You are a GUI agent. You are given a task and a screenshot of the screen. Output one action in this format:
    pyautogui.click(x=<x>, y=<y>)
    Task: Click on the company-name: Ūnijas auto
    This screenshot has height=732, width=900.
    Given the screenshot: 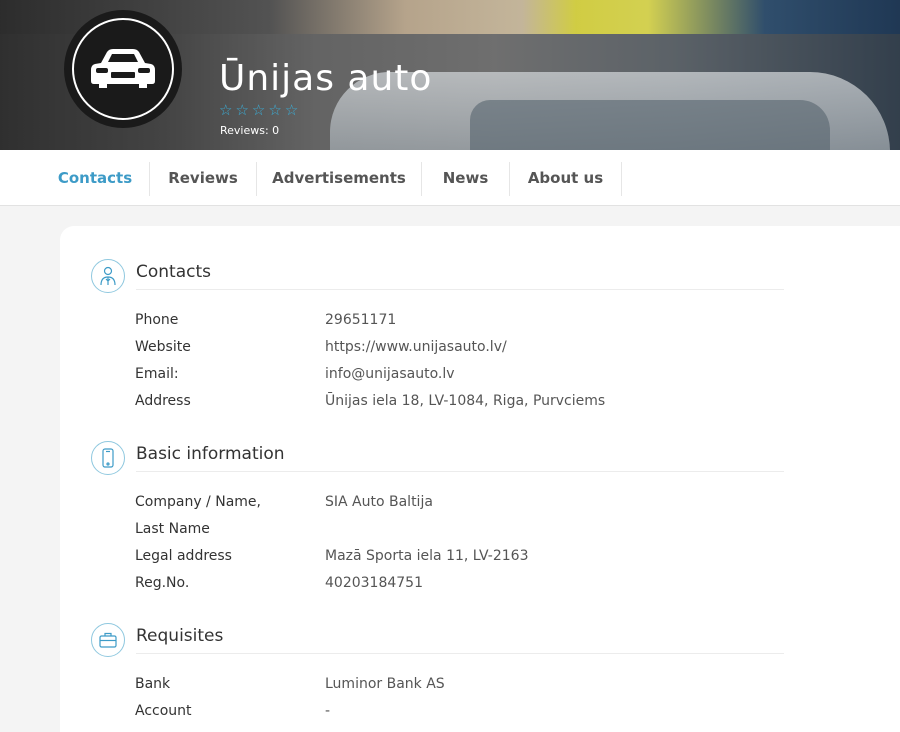 What is the action you would take?
    pyautogui.click(x=326, y=78)
    